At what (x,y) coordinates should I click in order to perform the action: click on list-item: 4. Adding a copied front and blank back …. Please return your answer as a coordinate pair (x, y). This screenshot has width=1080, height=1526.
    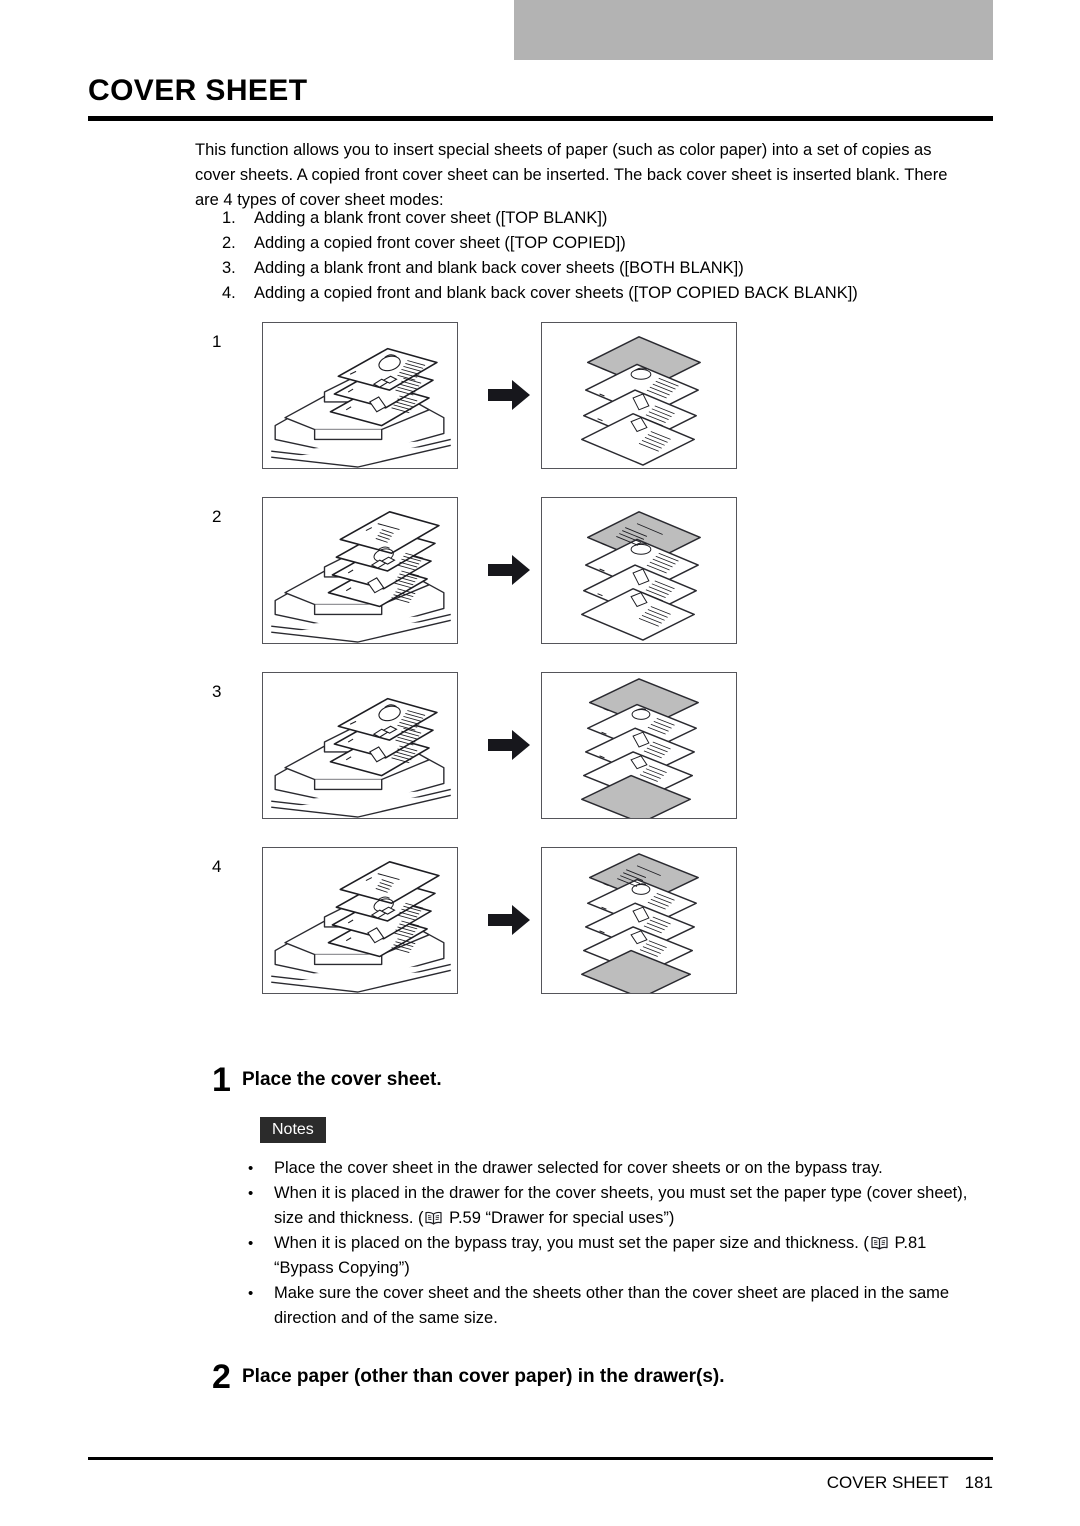
    Looking at the image, I should click on (602, 293).